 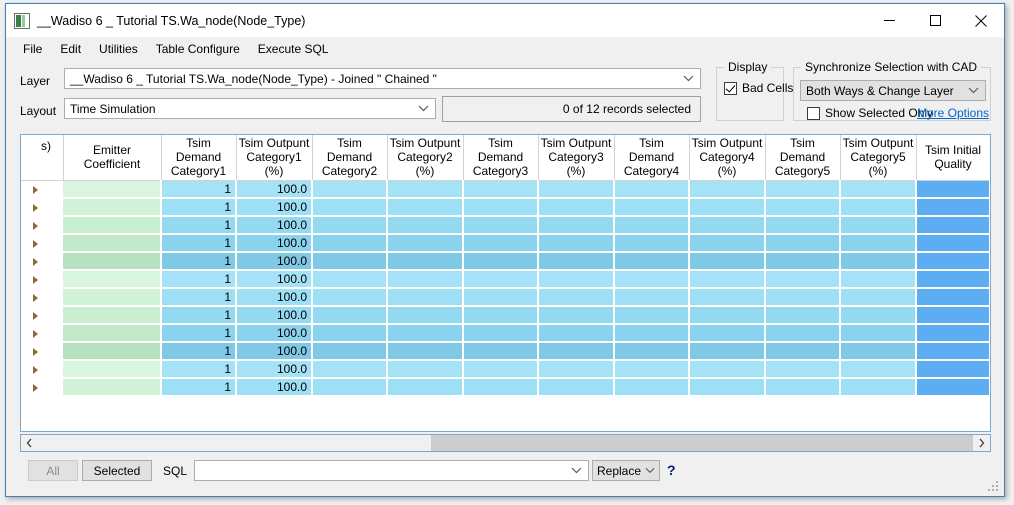 What do you see at coordinates (727, 158) in the screenshot?
I see `column-header-to4: Tsim Outpunt Category4 (%)` at bounding box center [727, 158].